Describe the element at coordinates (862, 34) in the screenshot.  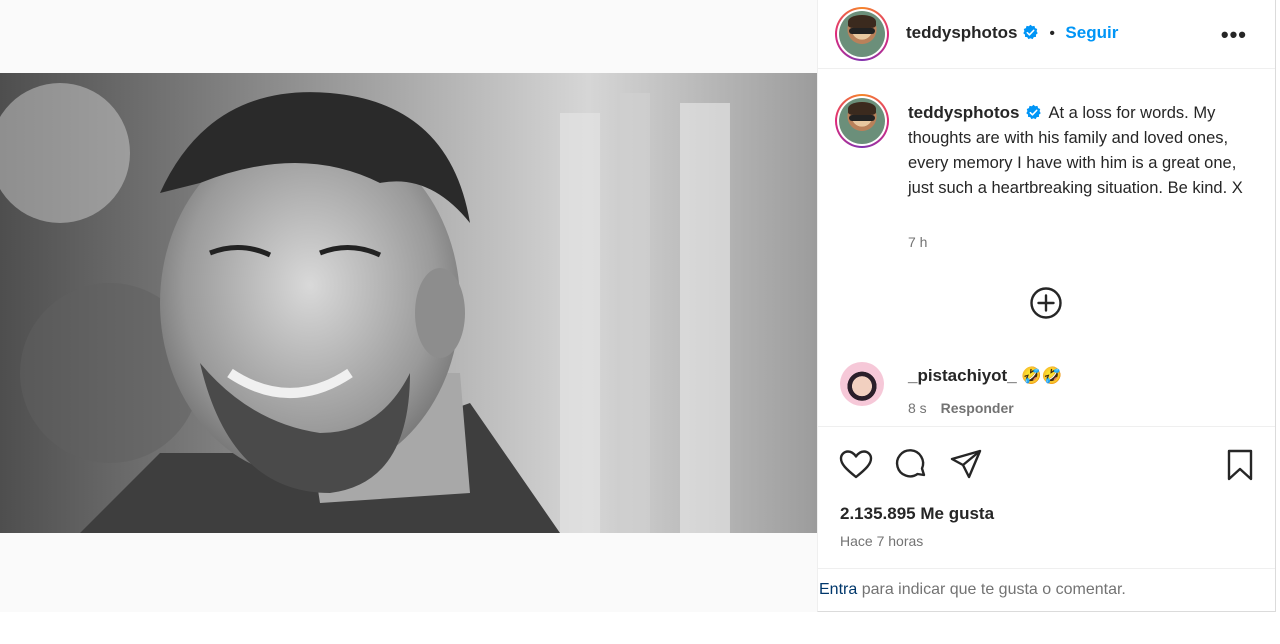
I see `author-avatar` at that location.